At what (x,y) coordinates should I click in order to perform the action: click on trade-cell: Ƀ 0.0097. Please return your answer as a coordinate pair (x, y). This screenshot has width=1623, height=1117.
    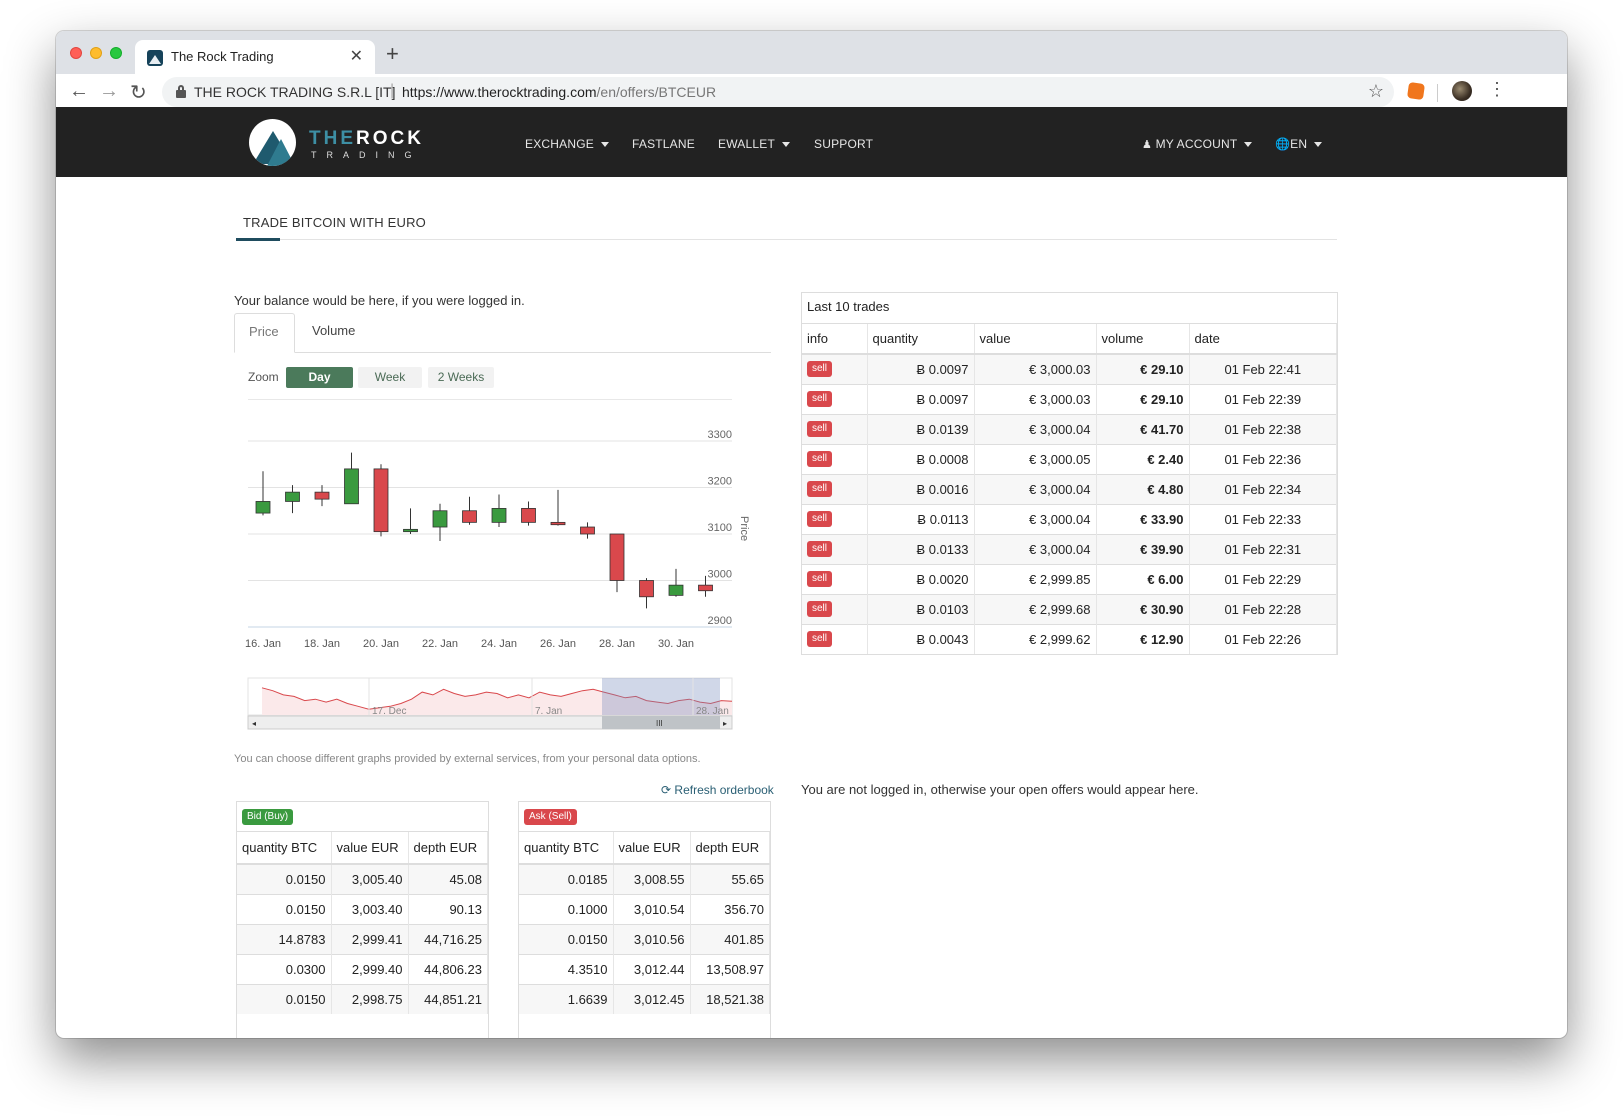
    Looking at the image, I should click on (921, 398).